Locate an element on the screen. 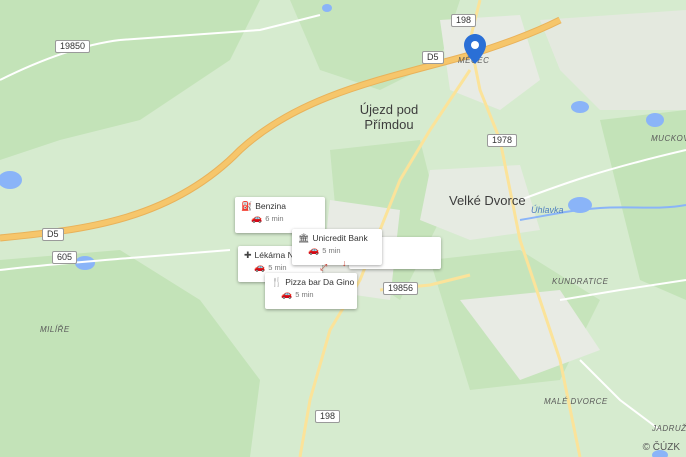 This screenshot has width=686, height=457. poi-card: 🏛 Unicredit Bank 🚗 5 min is located at coordinates (337, 247).